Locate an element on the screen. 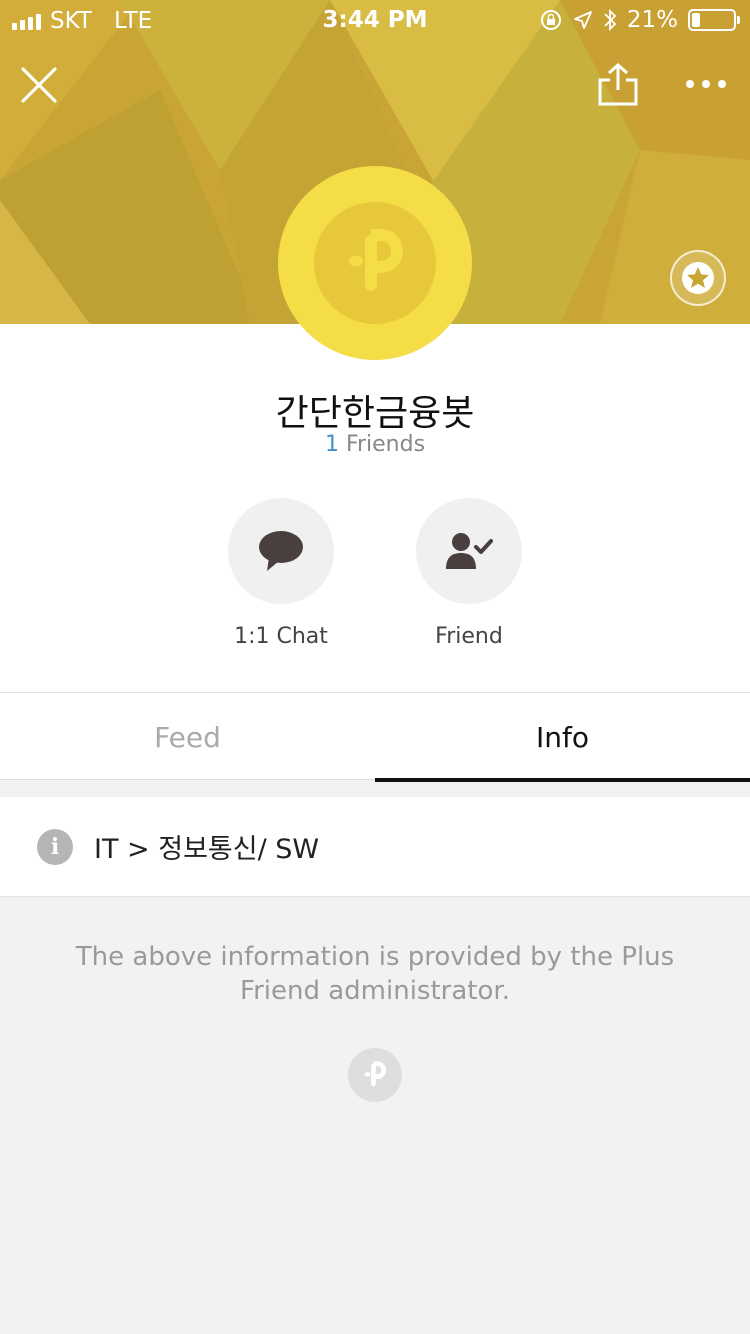 Image resolution: width=750 pixels, height=1334 pixels. bluetooth-icon is located at coordinates (610, 20).